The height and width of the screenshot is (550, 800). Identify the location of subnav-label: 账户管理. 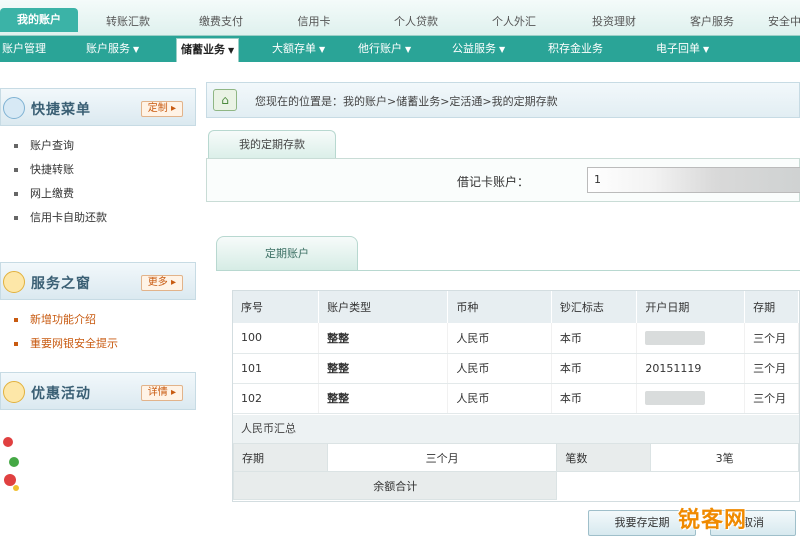
(24, 48).